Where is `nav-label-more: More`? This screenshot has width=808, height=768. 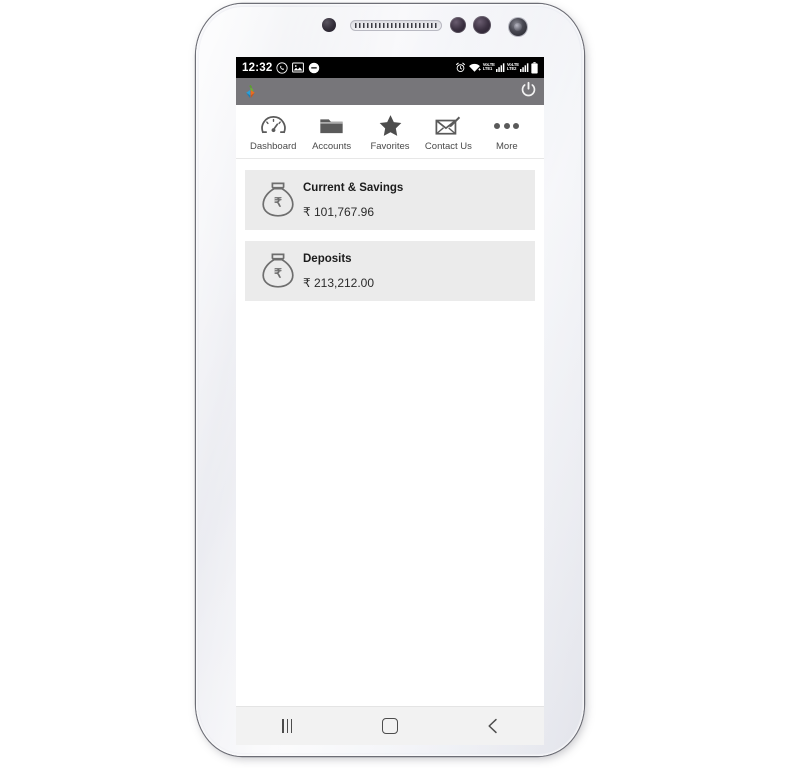 nav-label-more: More is located at coordinates (507, 146).